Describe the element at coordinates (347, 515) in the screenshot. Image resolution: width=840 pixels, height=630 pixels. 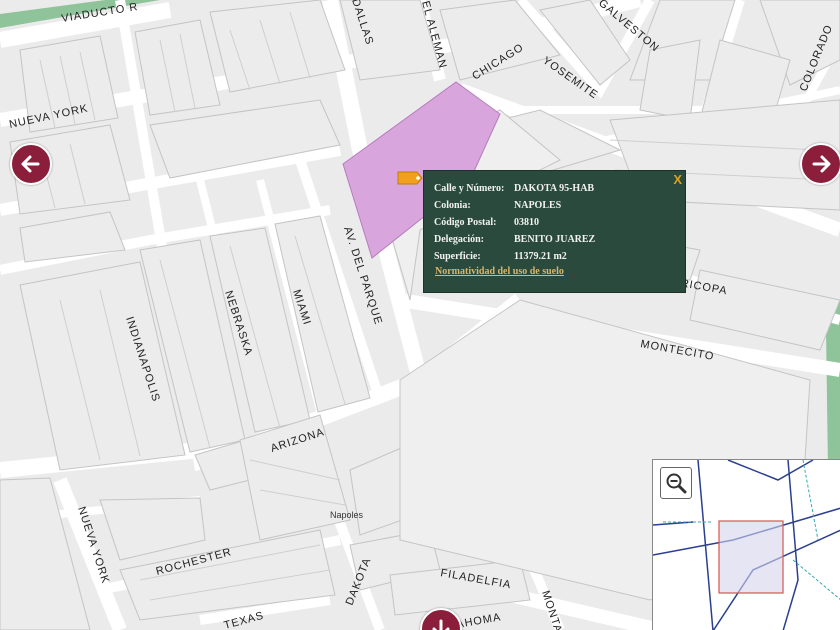
I see `place-label-napoles: Napoles` at that location.